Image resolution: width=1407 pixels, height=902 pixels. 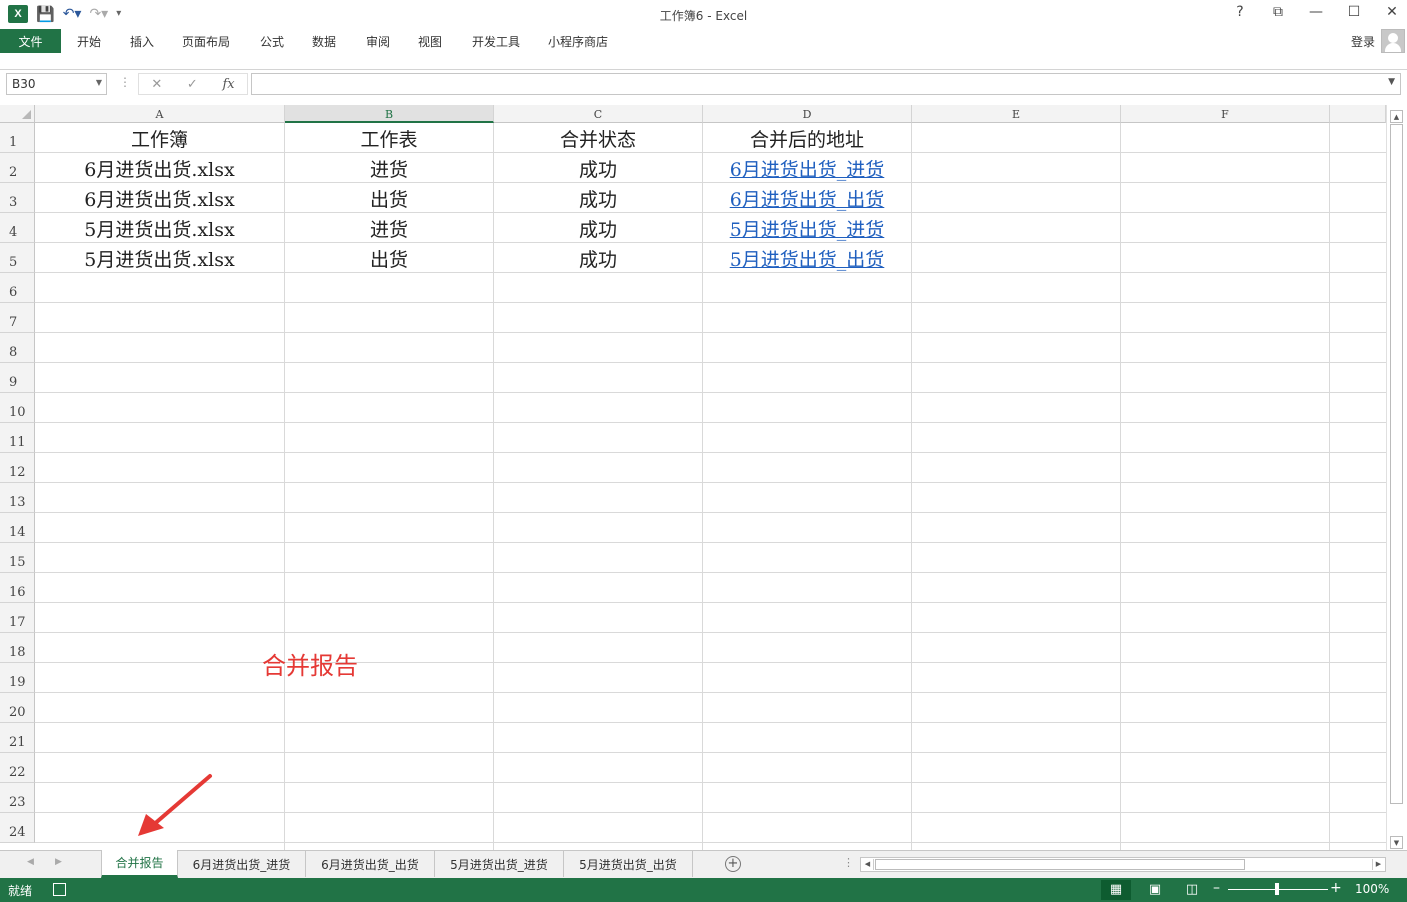 What do you see at coordinates (1392, 12) in the screenshot?
I see `close-button: ✕` at bounding box center [1392, 12].